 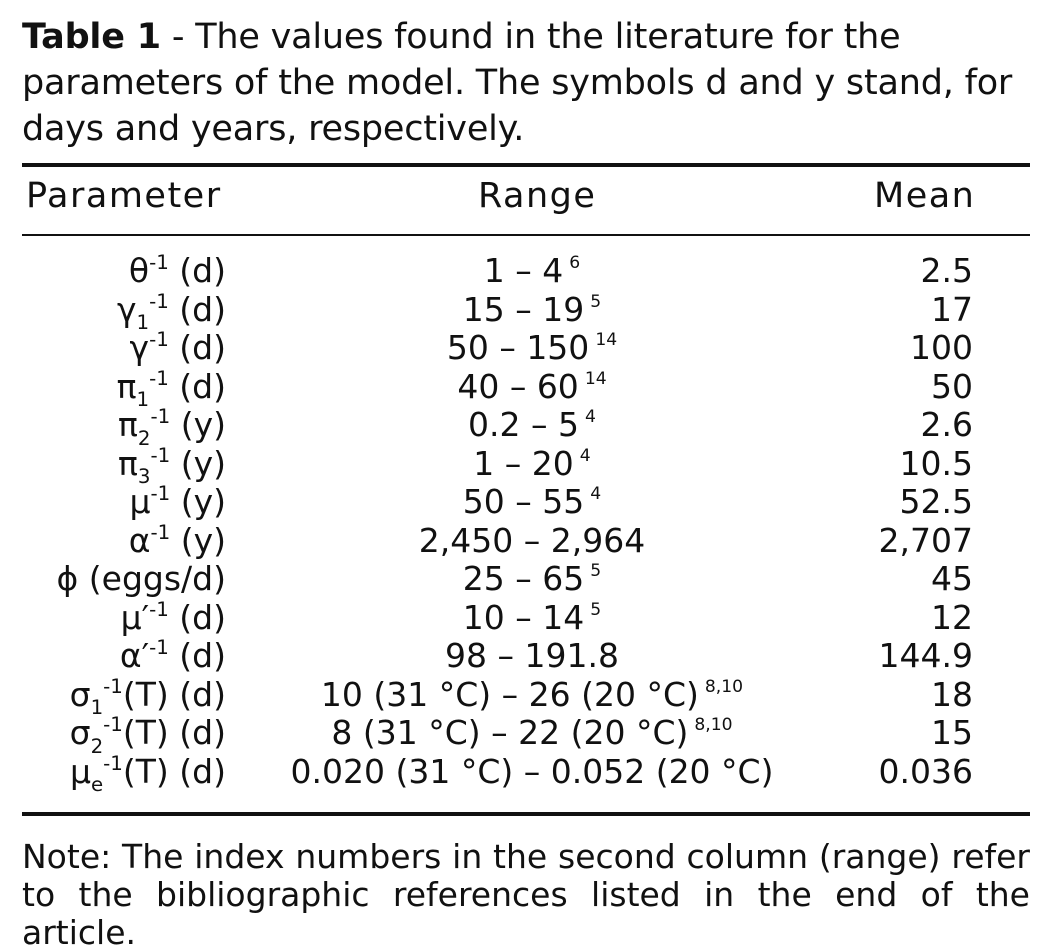 What do you see at coordinates (925, 771) in the screenshot?
I see `mean-cell: 0.036` at bounding box center [925, 771].